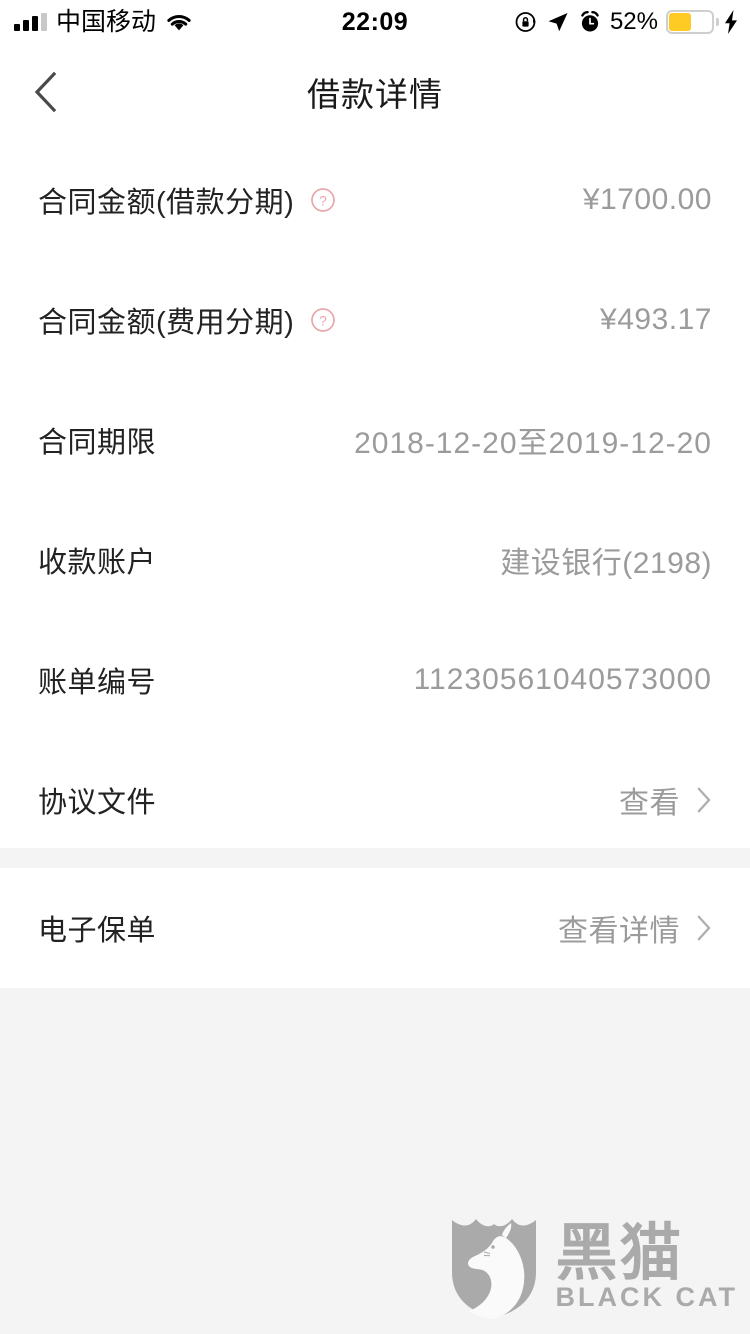  I want to click on watermark-black-cat: 黑猫 BLACK CAT, so click(593, 1268).